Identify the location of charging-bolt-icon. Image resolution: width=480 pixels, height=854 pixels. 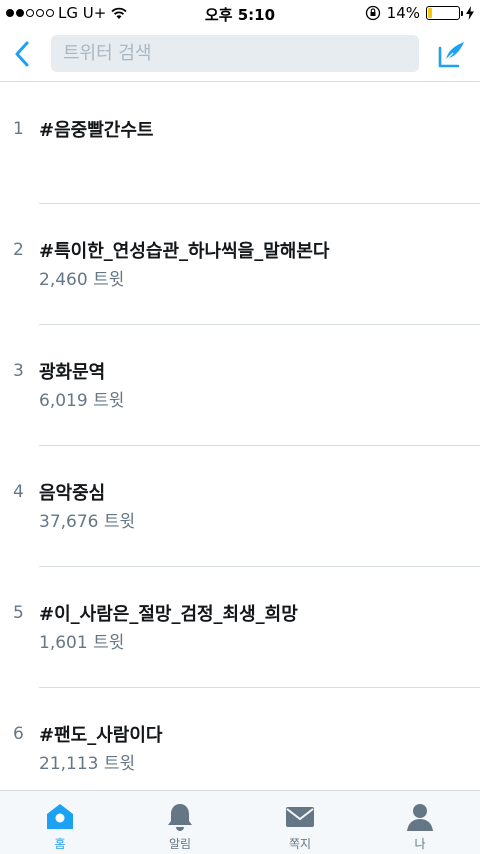
(470, 13).